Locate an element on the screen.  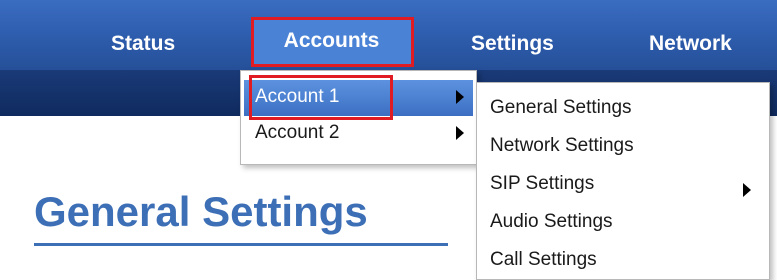
submenu-item-network-settings: Network Settings is located at coordinates (562, 146).